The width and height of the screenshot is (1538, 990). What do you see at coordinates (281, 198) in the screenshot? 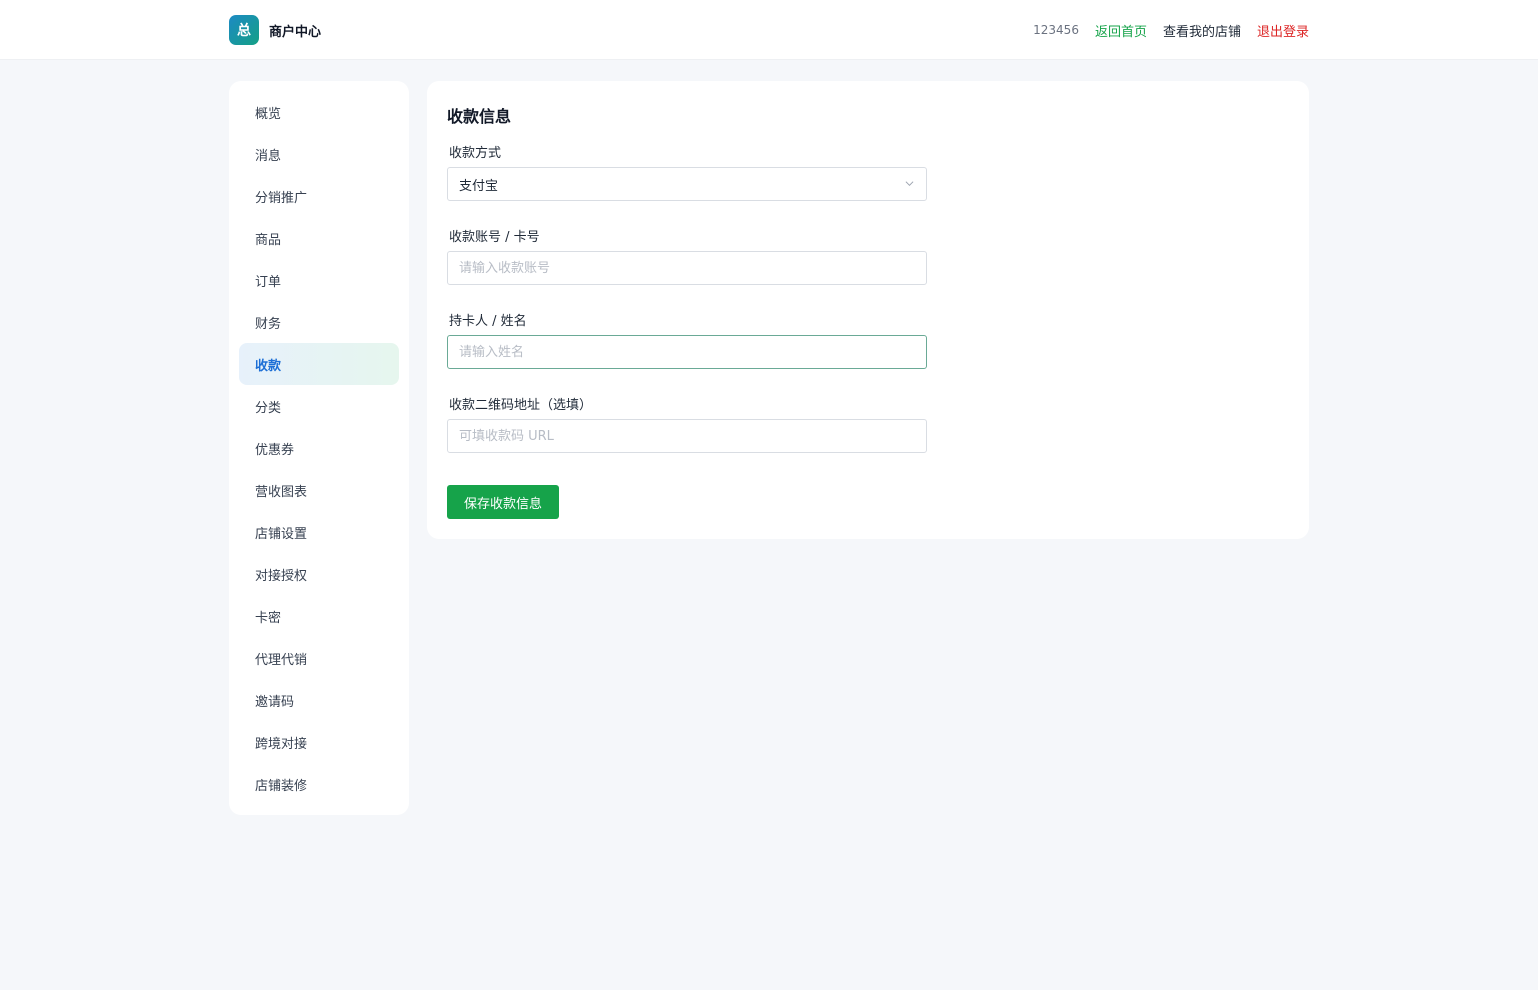
I see `sidebar-item-label: 分销推广` at bounding box center [281, 198].